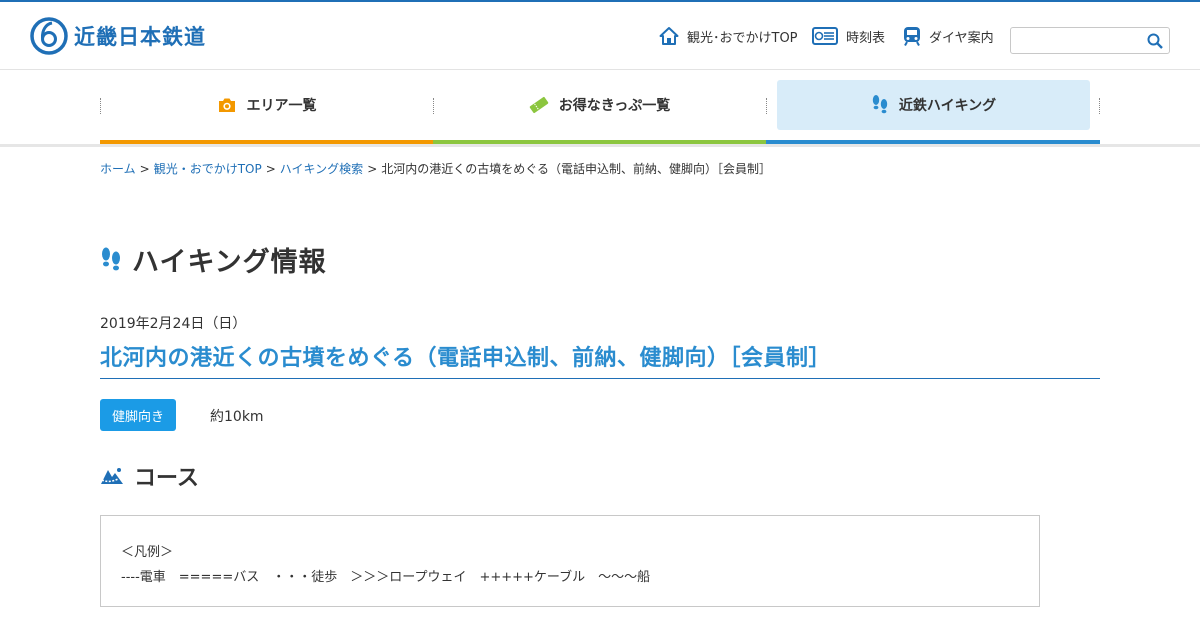 This screenshot has height=630, width=1200. Describe the element at coordinates (912, 36) in the screenshot. I see `train-icon` at that location.